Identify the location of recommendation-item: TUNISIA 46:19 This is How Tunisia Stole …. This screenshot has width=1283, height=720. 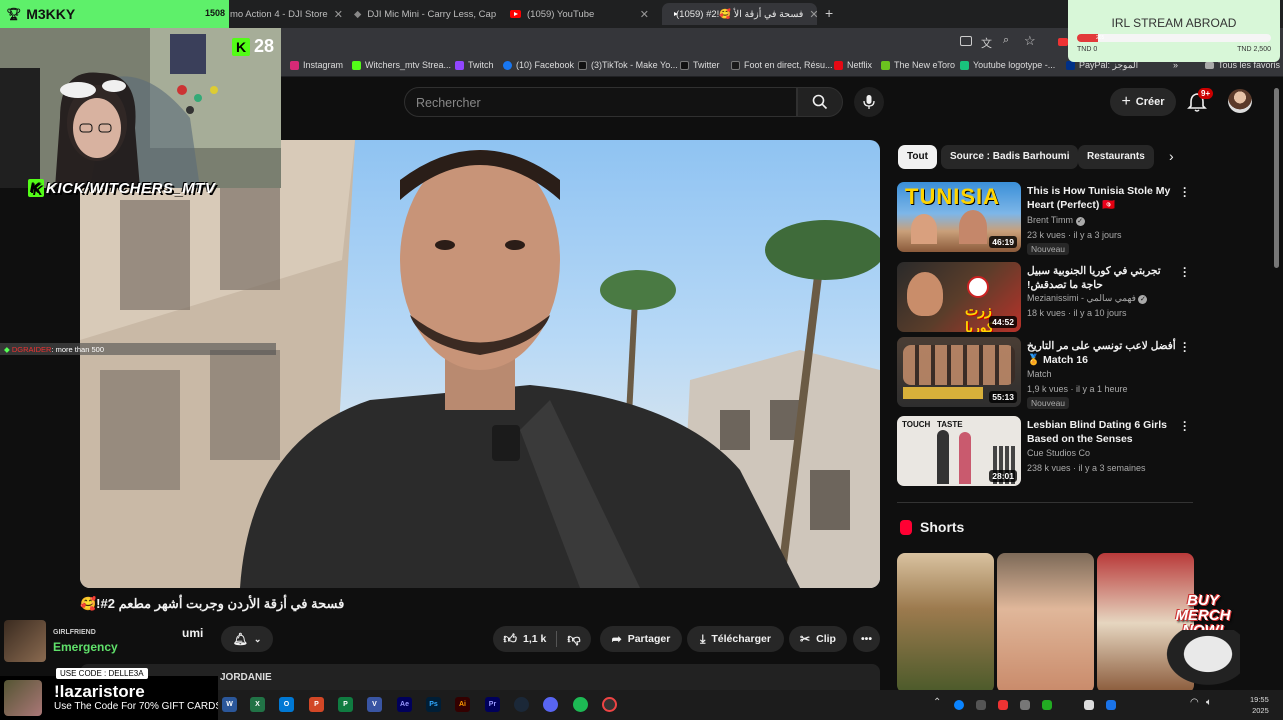
(1047, 218).